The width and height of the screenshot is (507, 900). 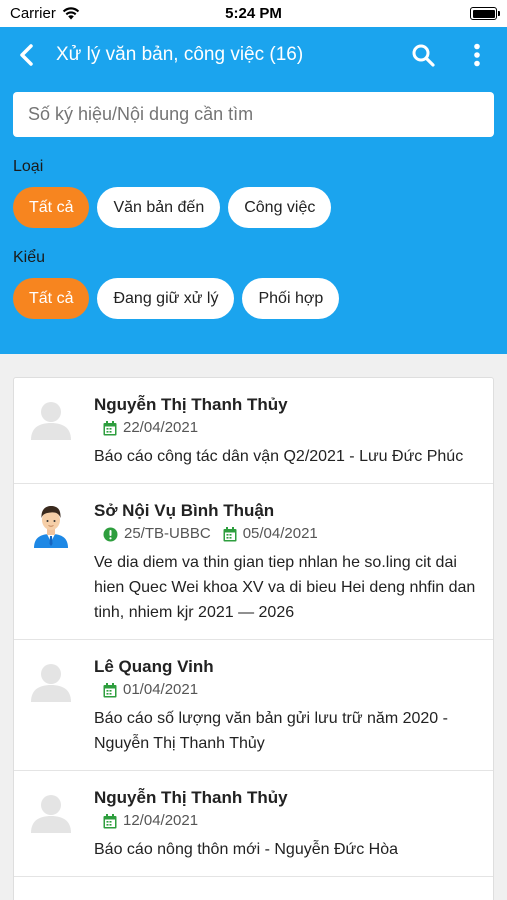 What do you see at coordinates (166, 298) in the screenshot?
I see `kind-chip-holding: Đang giữ xử lý` at bounding box center [166, 298].